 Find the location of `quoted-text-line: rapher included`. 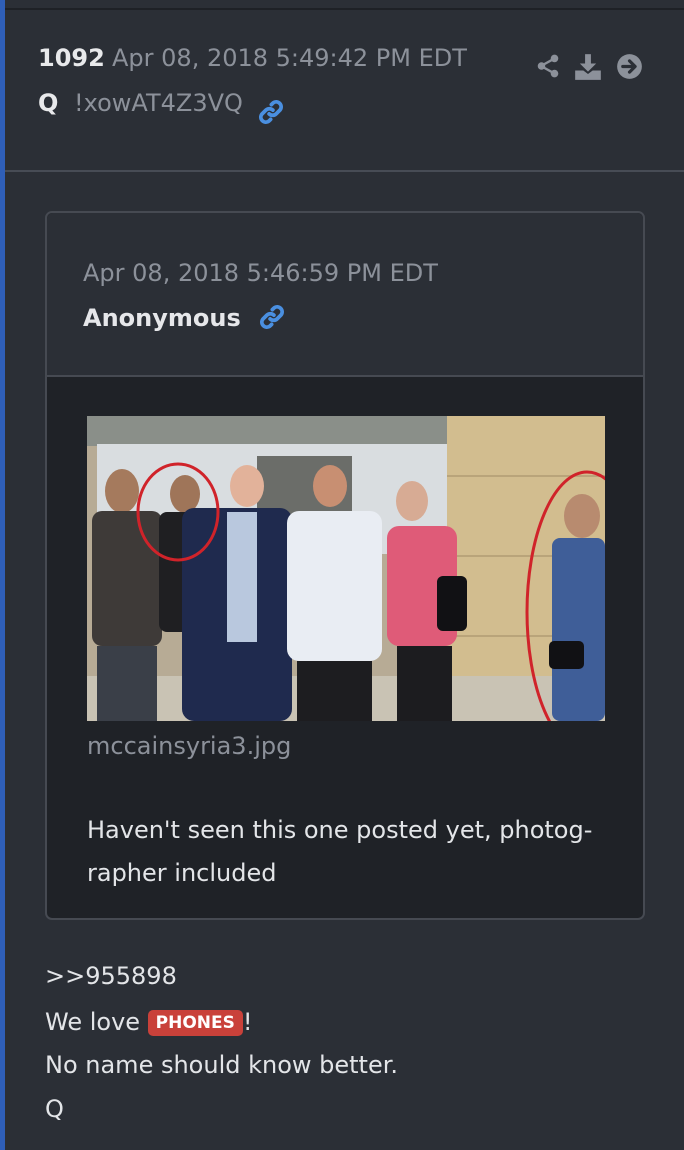

quoted-text-line: rapher included is located at coordinates (182, 873).